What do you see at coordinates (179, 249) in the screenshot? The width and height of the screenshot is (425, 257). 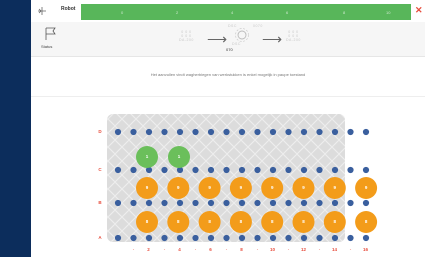 I see `column-number: 4` at bounding box center [179, 249].